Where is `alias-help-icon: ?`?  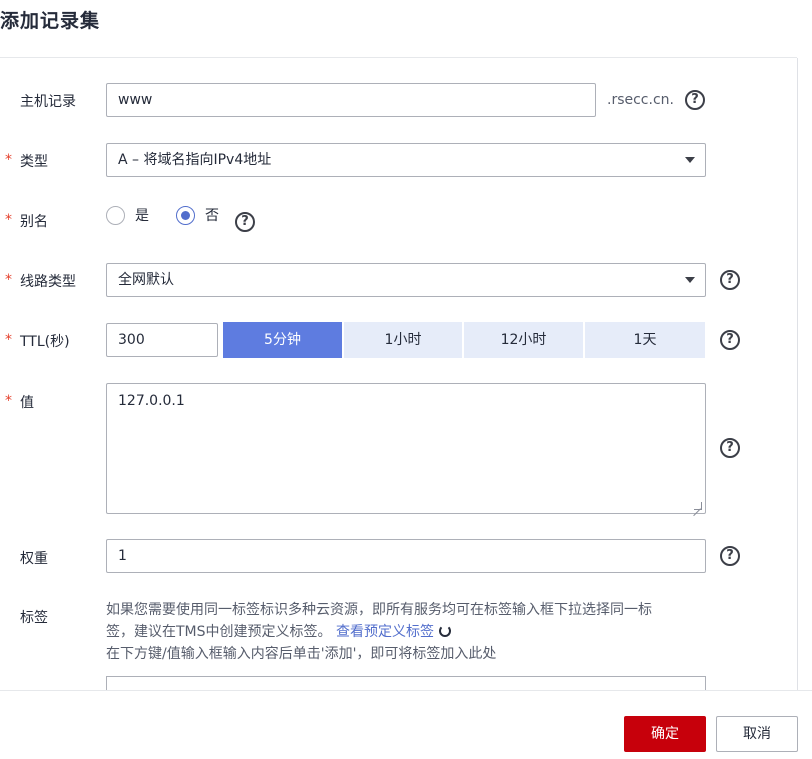 alias-help-icon: ? is located at coordinates (245, 222).